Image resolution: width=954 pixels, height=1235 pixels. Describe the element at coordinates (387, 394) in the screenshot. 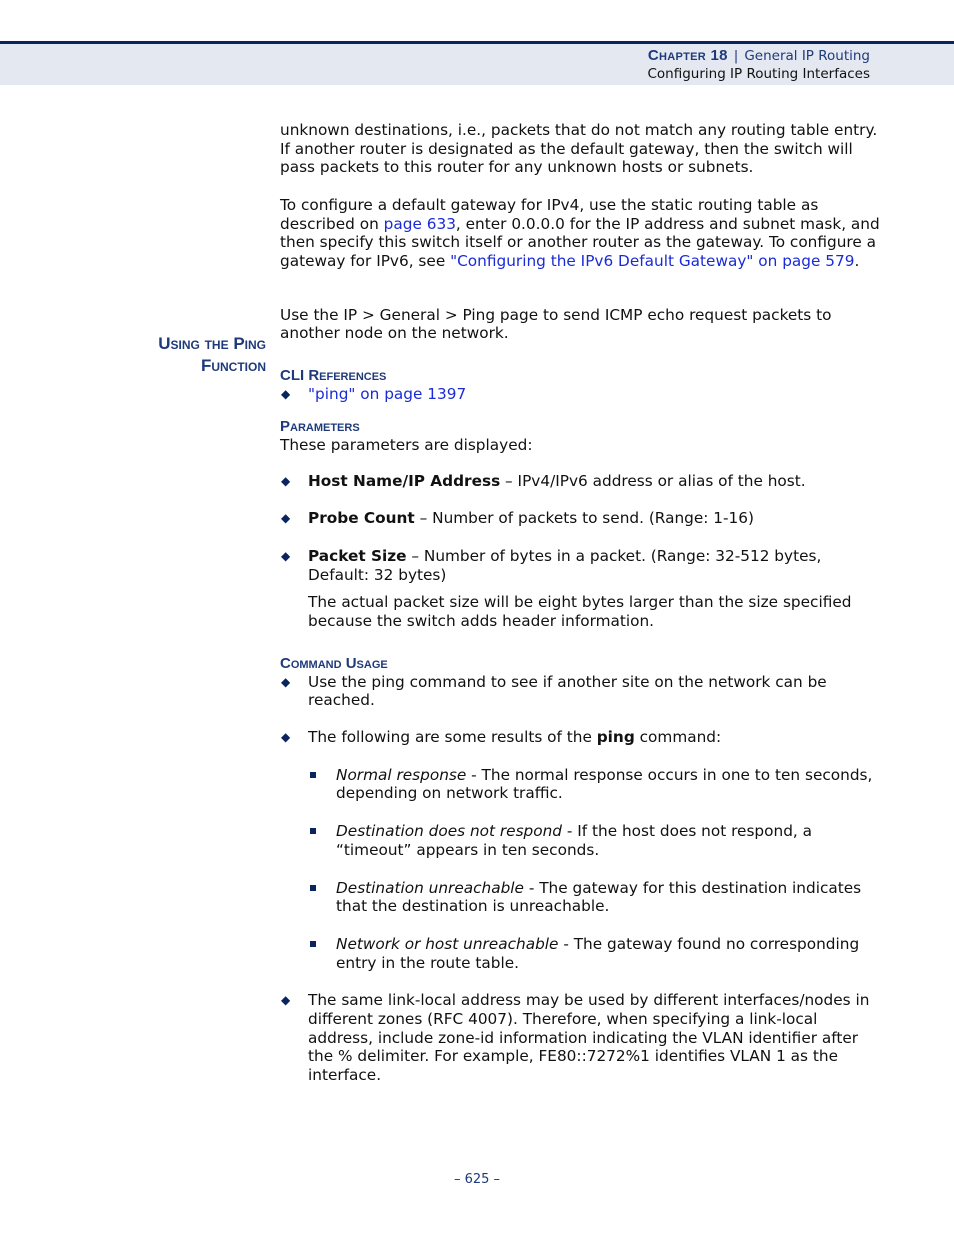

I see `link-ping-page-1397: "ping" on page 1397` at that location.